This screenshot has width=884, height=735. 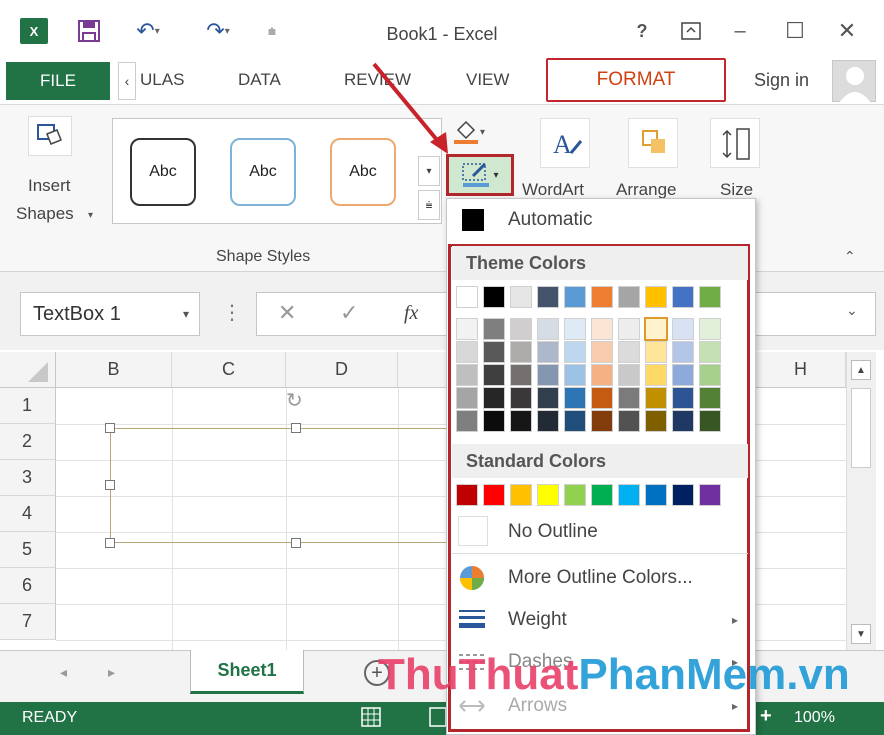 I want to click on sheet-scroll-left-icon: ◂, so click(x=63, y=672).